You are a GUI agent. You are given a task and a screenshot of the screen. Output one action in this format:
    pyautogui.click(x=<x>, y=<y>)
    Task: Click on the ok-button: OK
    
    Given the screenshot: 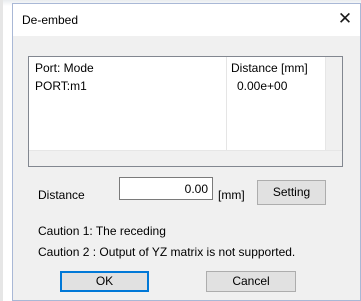 What is the action you would take?
    pyautogui.click(x=104, y=281)
    